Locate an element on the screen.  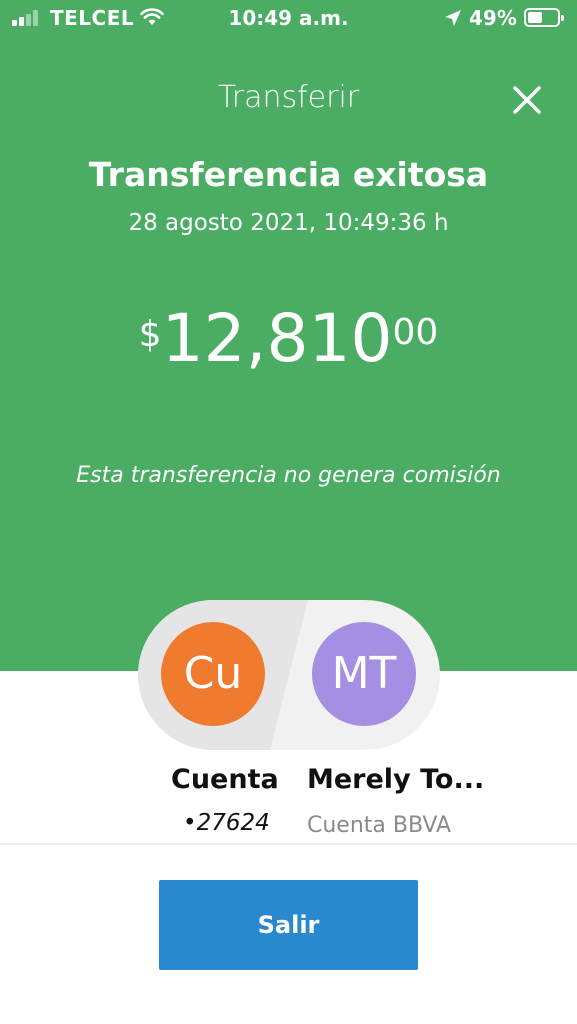
transfer-datetime: 28 agosto 2021, 10:49:36 h is located at coordinates (288, 223).